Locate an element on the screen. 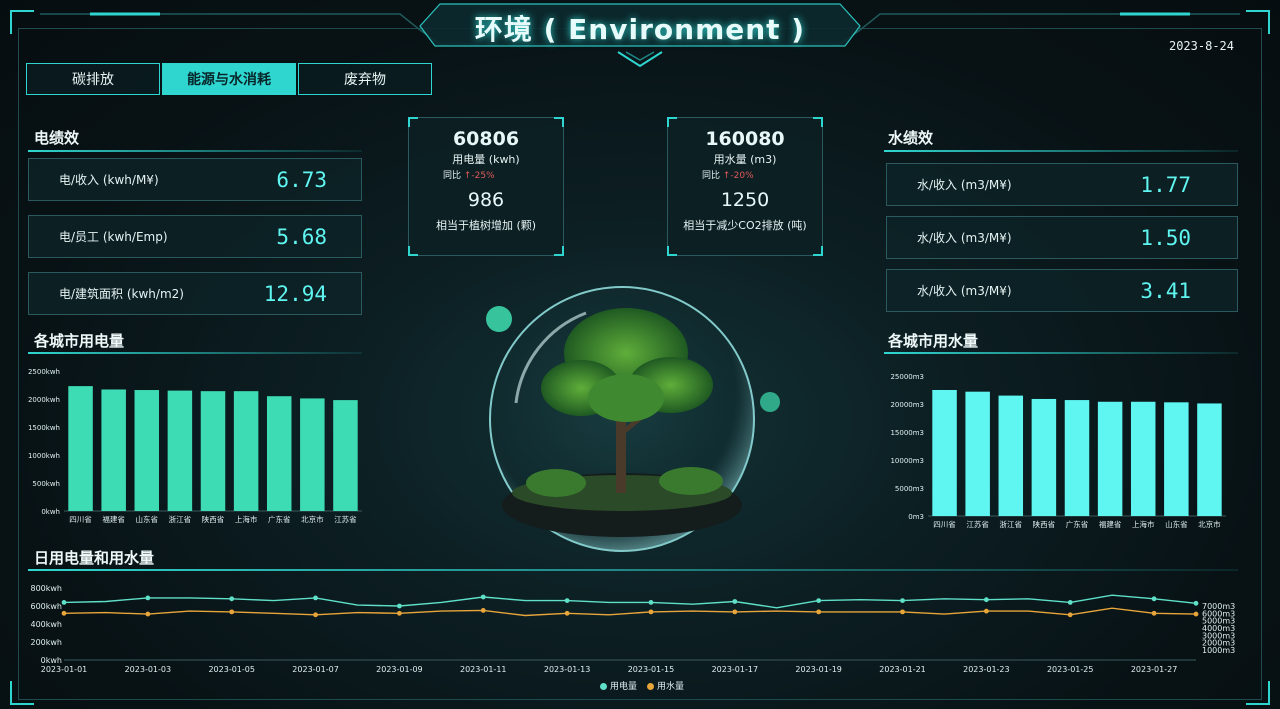 This screenshot has width=1280, height=709. tab-carbon-emission: 碳排放 is located at coordinates (93, 79).